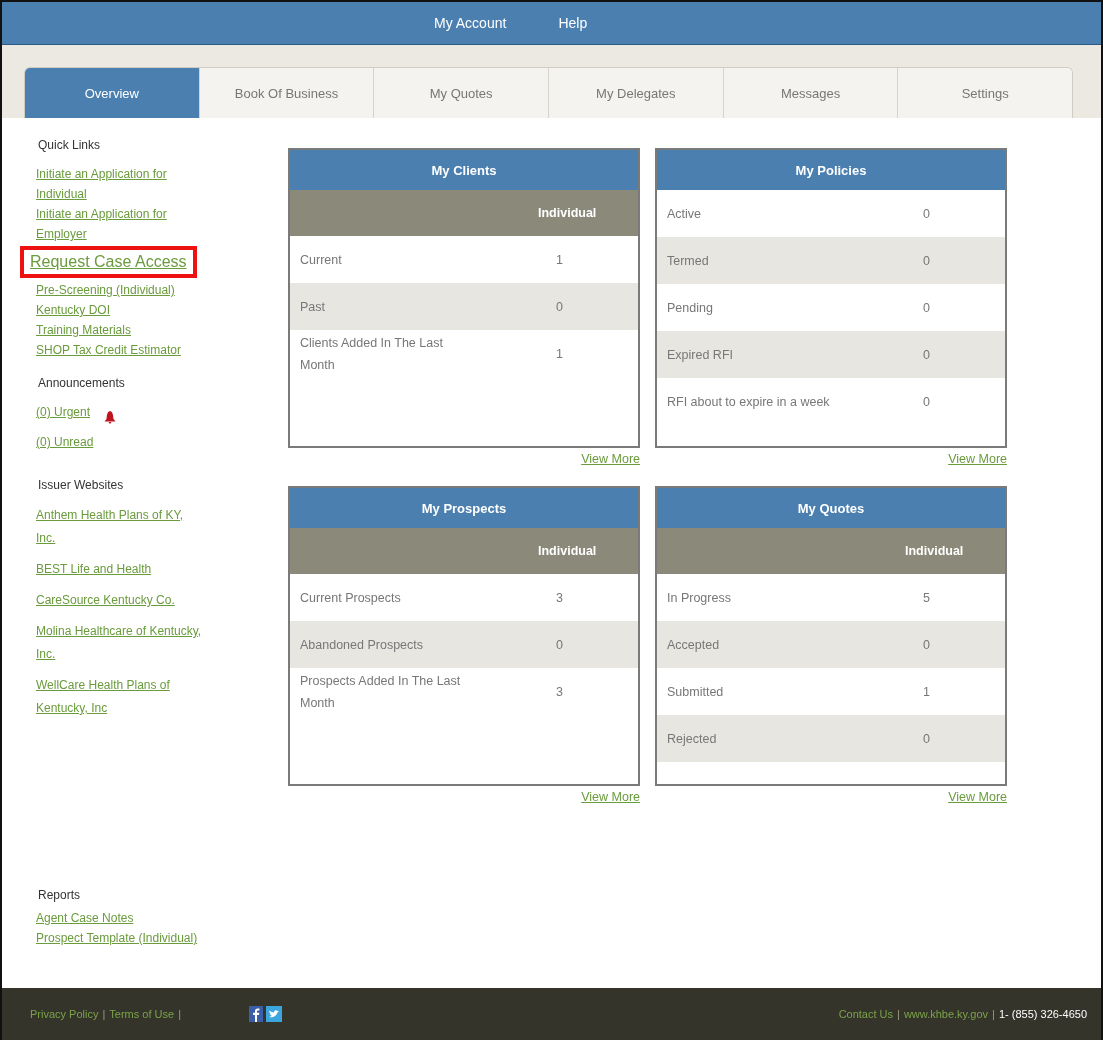 This screenshot has width=1103, height=1040. I want to click on footer-link: Contact Us, so click(866, 1014).